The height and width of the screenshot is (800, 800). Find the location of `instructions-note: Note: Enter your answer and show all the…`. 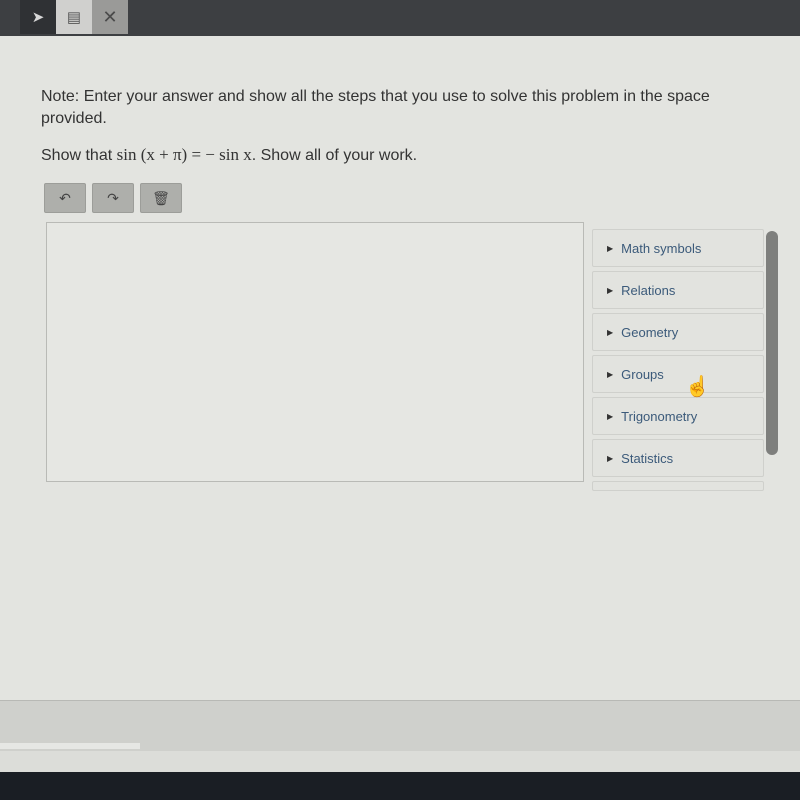

instructions-note: Note: Enter your answer and show all the… is located at coordinates (375, 107).